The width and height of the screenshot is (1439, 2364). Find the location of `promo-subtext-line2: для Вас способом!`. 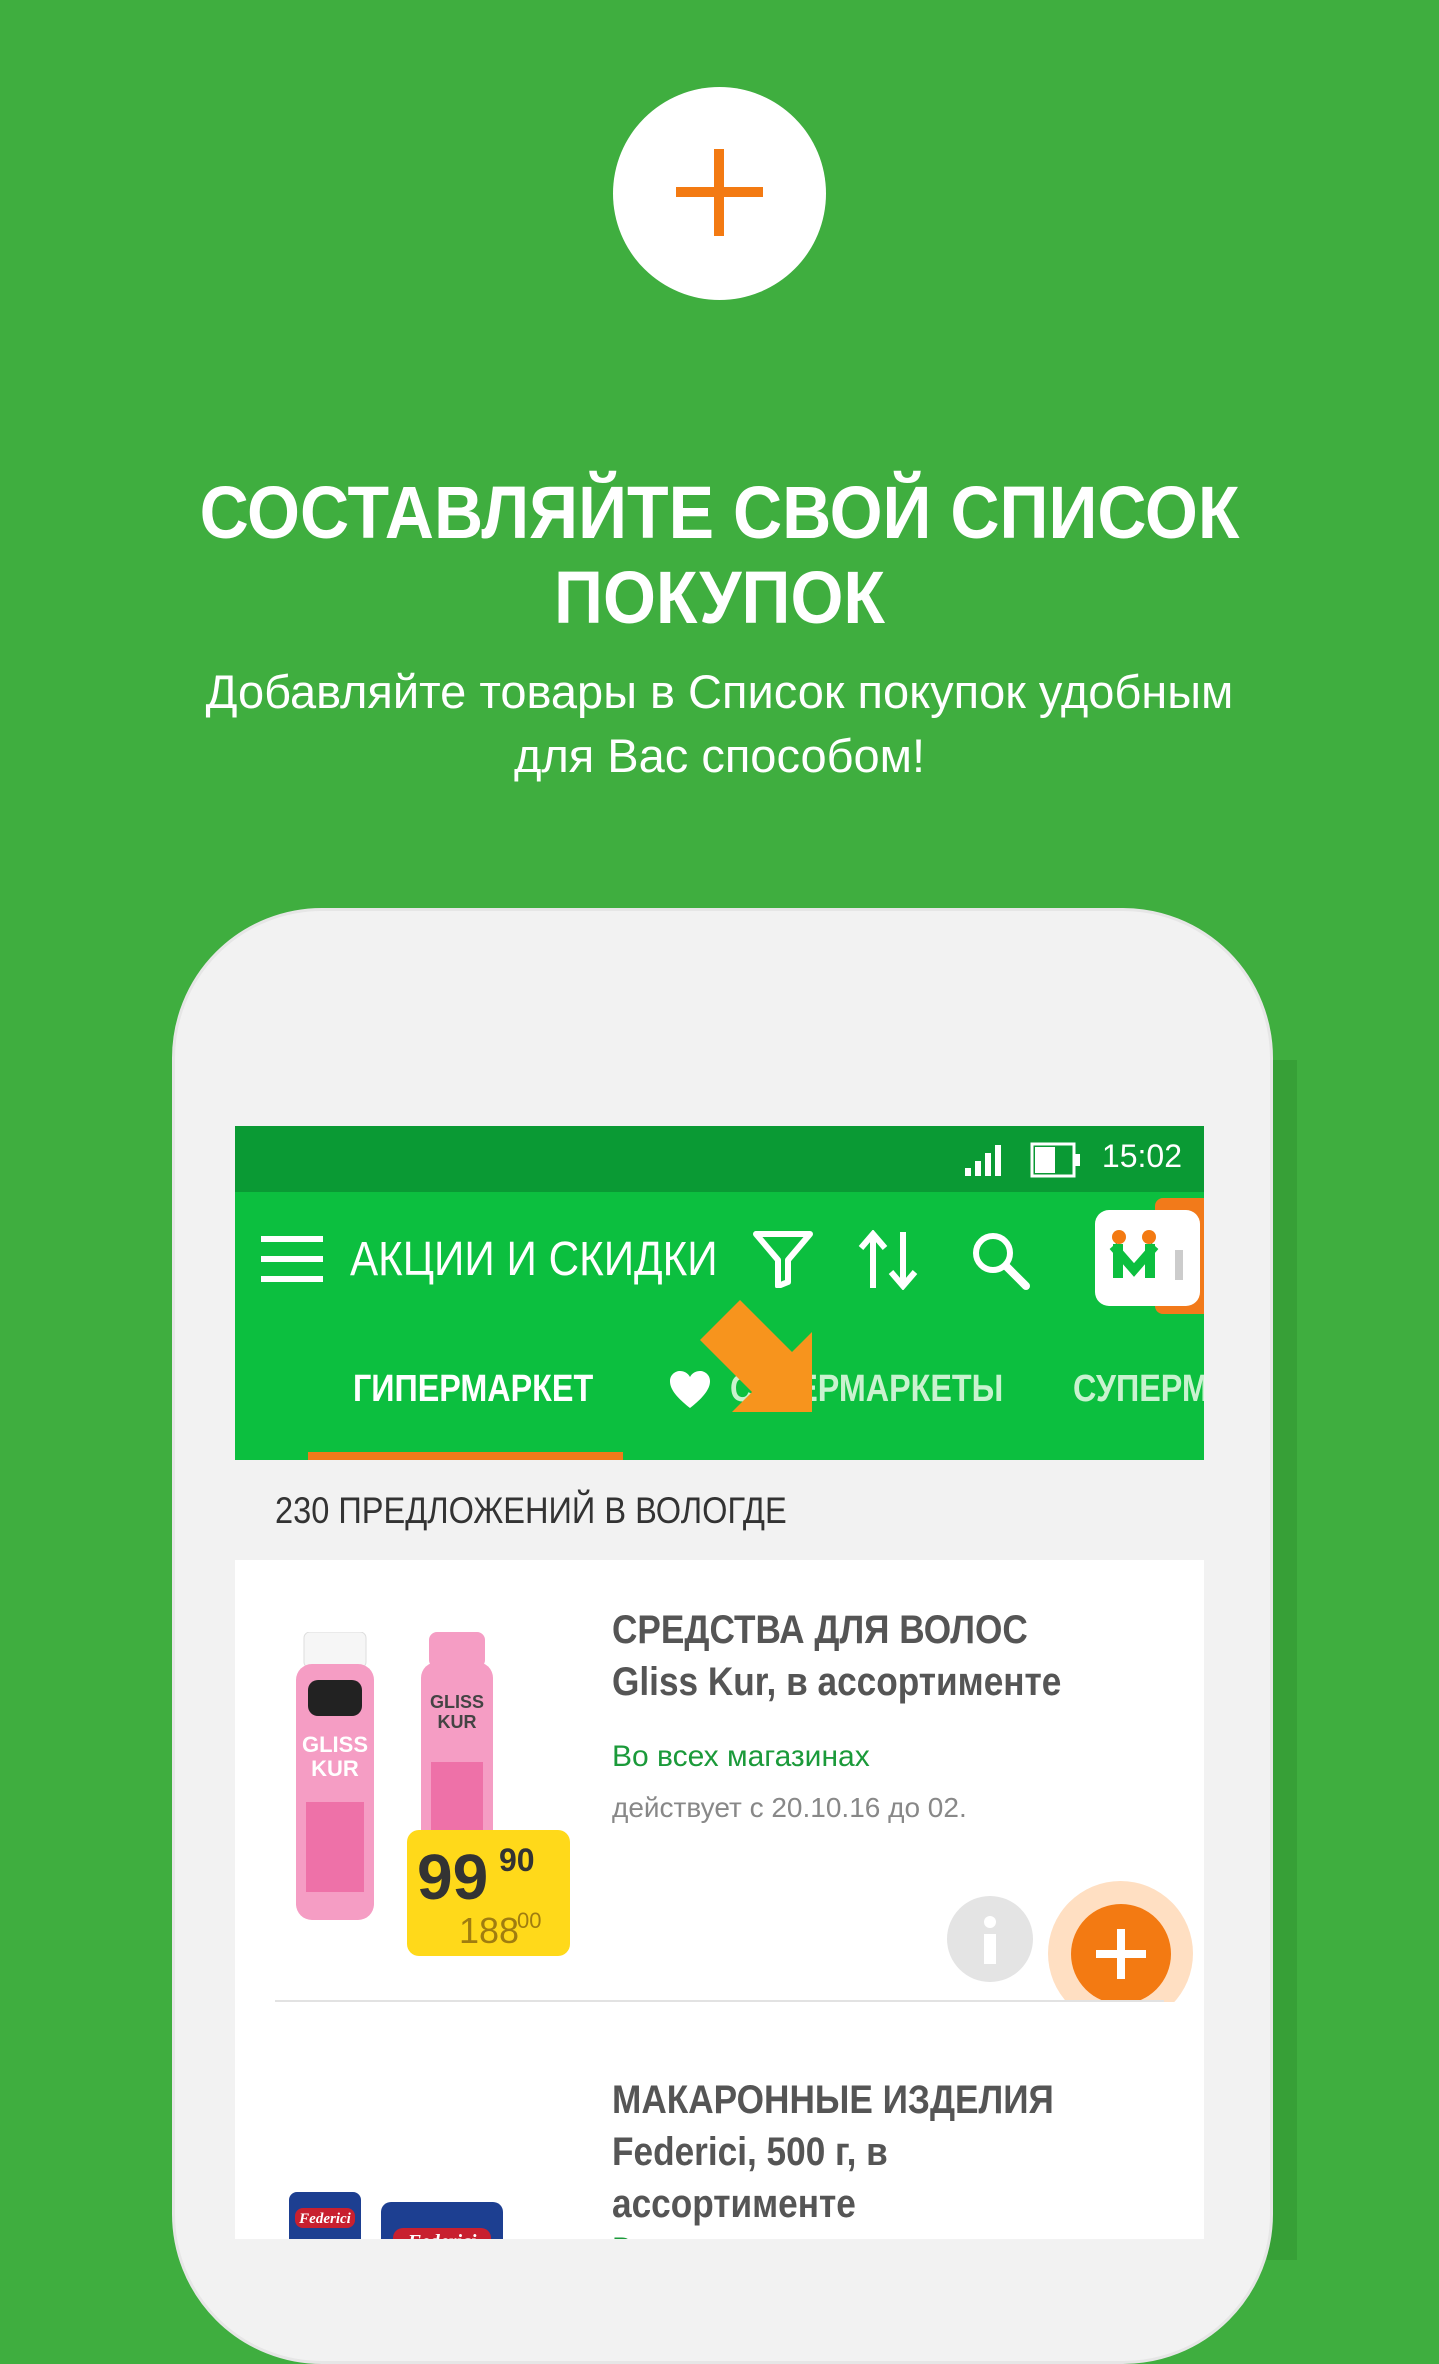

promo-subtext-line2: для Вас способом! is located at coordinates (719, 755).